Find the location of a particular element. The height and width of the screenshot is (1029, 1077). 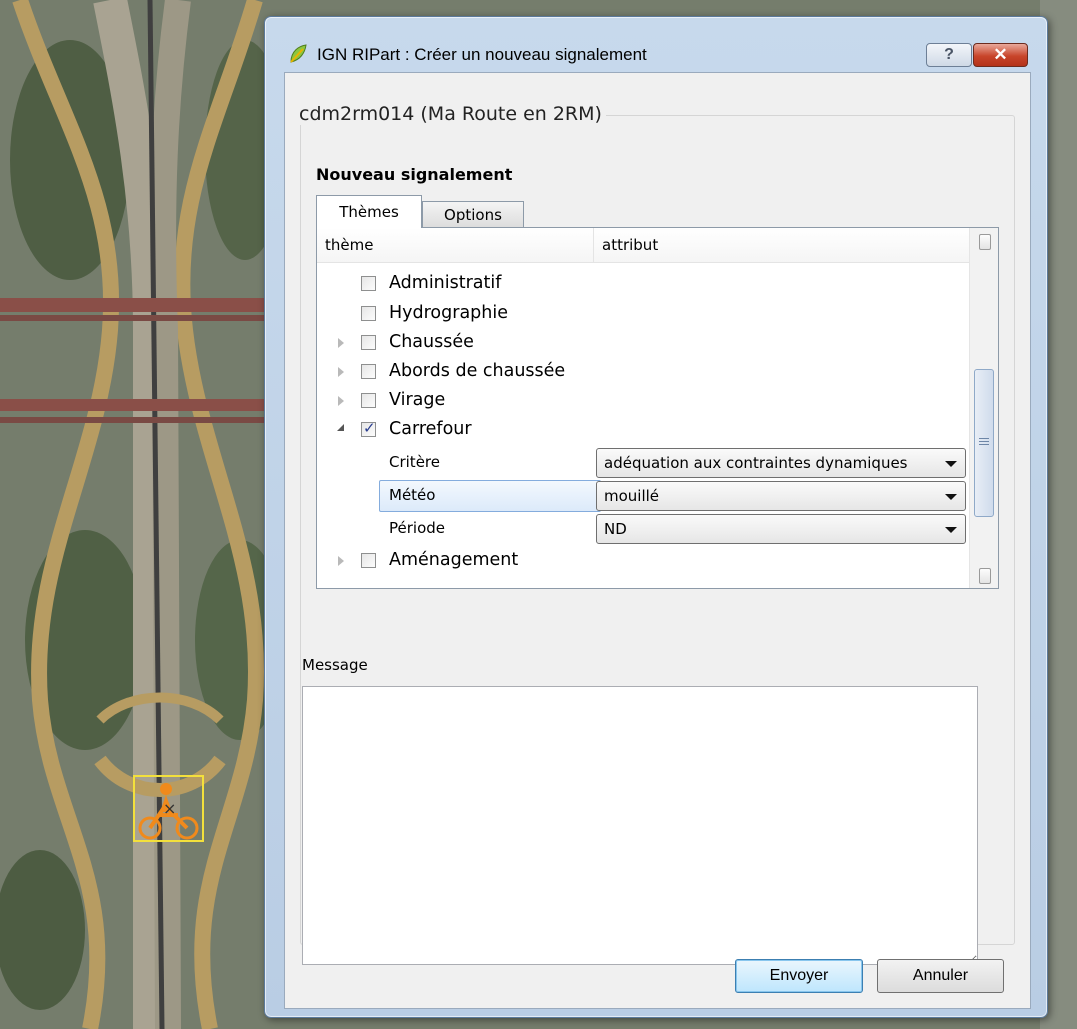

check-icon: ✓ is located at coordinates (369, 428).